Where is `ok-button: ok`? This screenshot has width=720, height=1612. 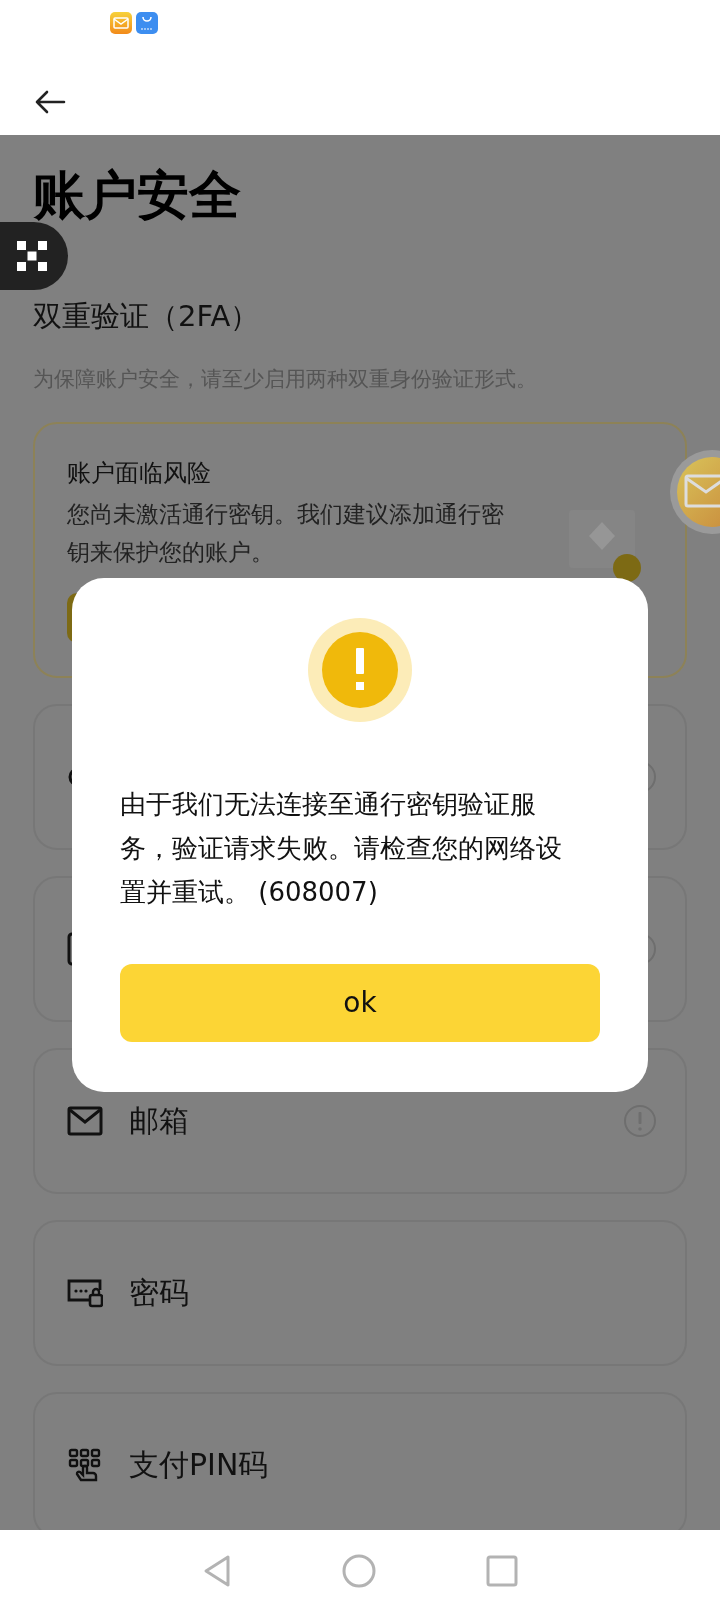
ok-button: ok is located at coordinates (360, 1003).